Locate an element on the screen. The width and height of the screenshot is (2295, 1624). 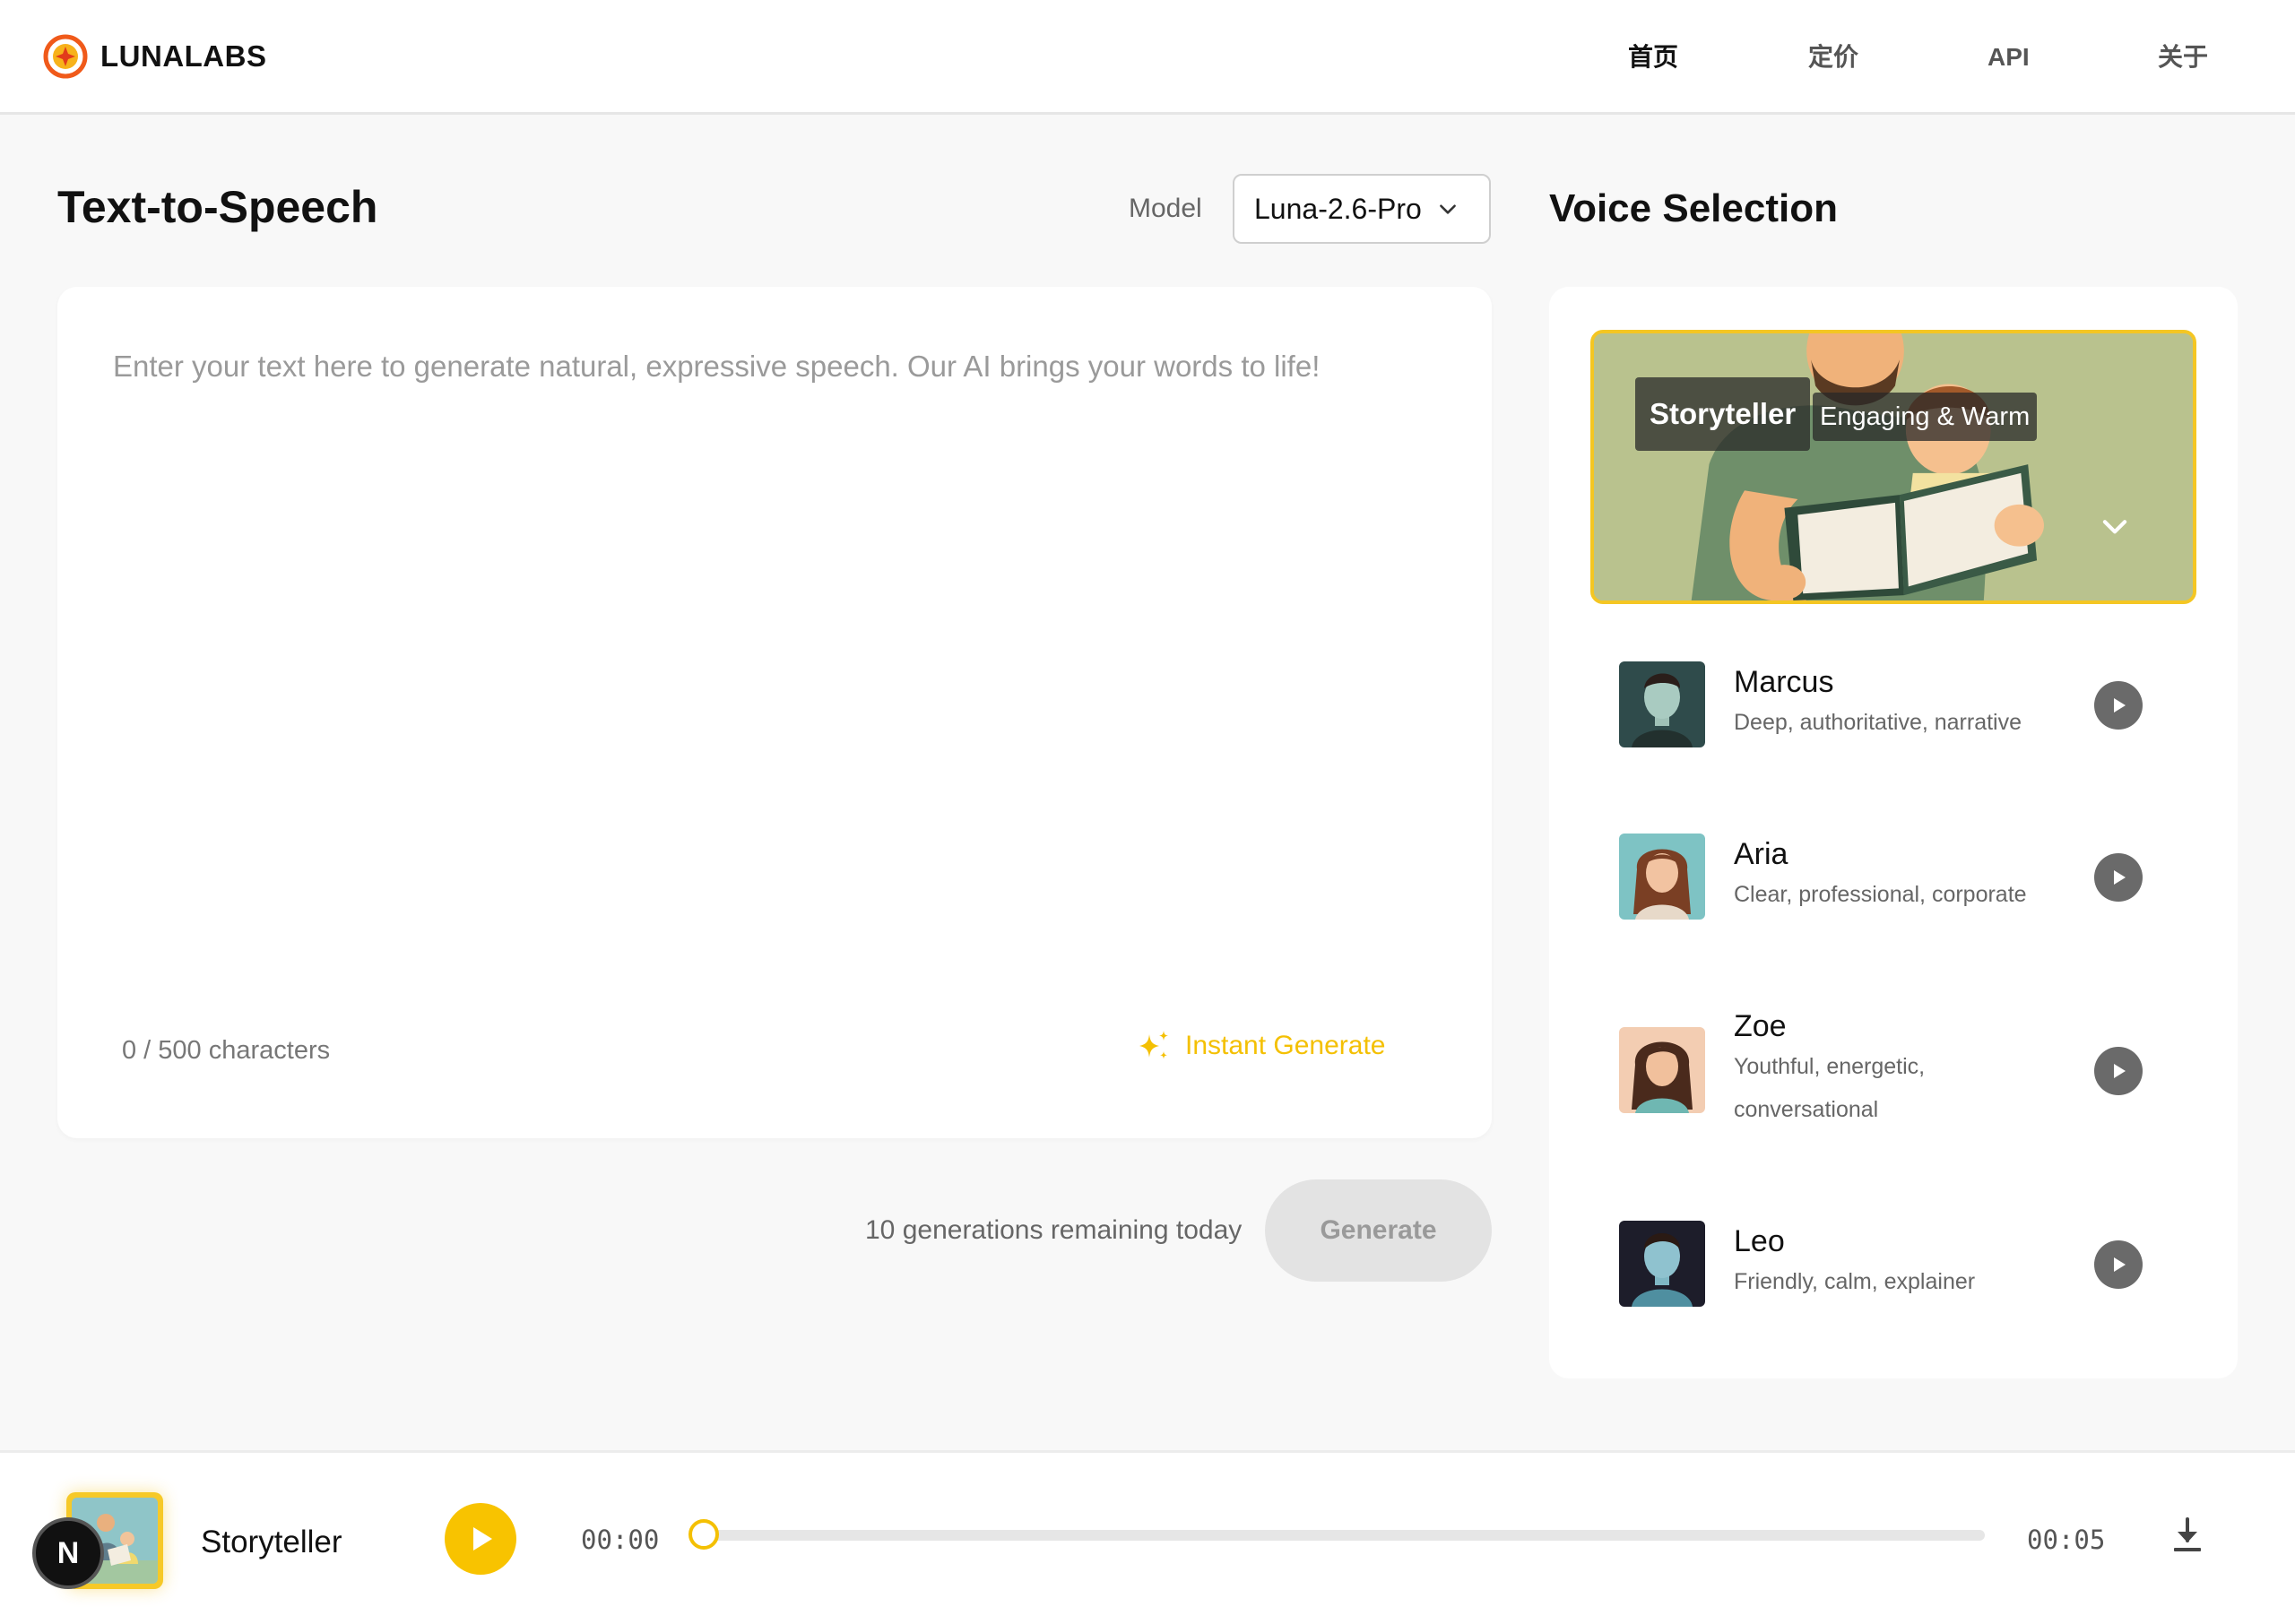
voice-item-marcus: Marcus Deep, authoritative, narrative is located at coordinates (1901, 706).